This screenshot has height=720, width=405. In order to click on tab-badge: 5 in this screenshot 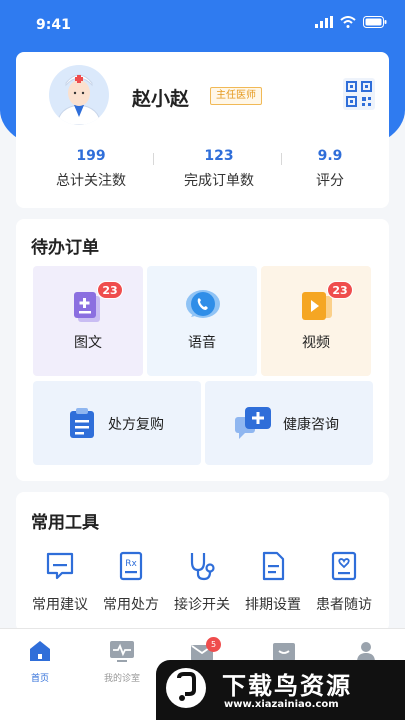, I will do `click(213, 644)`.